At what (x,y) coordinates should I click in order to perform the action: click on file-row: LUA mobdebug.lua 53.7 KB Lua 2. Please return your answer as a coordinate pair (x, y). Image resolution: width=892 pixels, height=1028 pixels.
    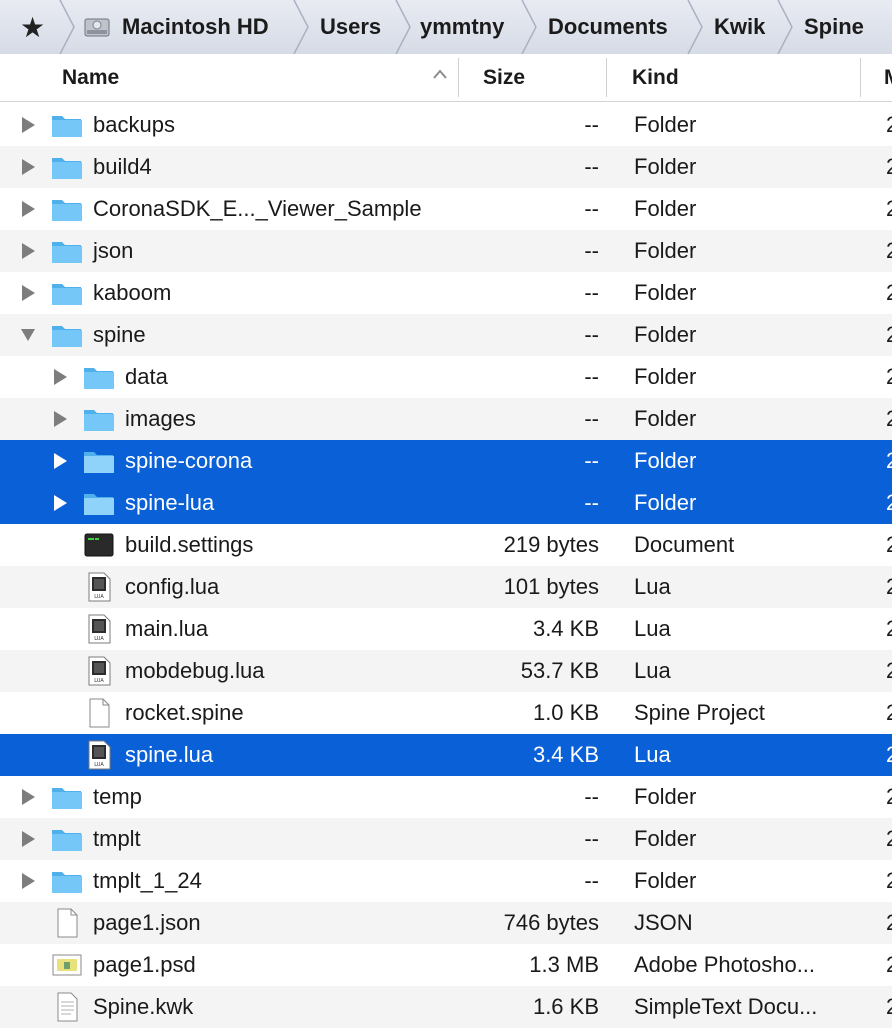
    Looking at the image, I should click on (446, 671).